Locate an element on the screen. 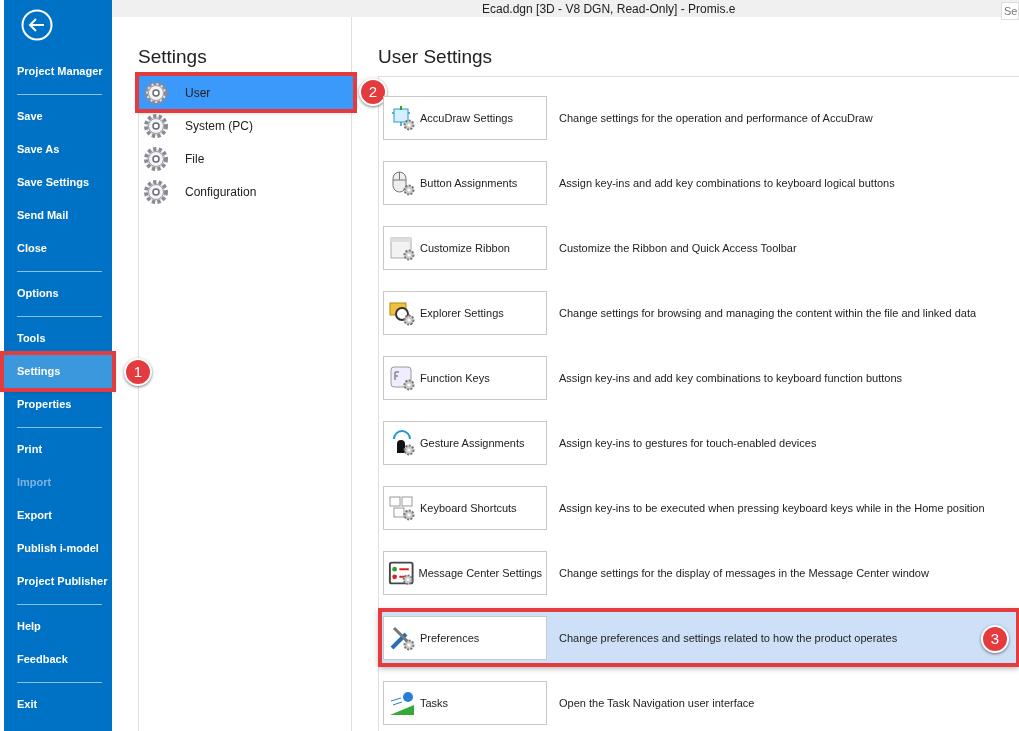 Image resolution: width=1019 pixels, height=731 pixels. sidebar-menu-item: Export is located at coordinates (58, 515).